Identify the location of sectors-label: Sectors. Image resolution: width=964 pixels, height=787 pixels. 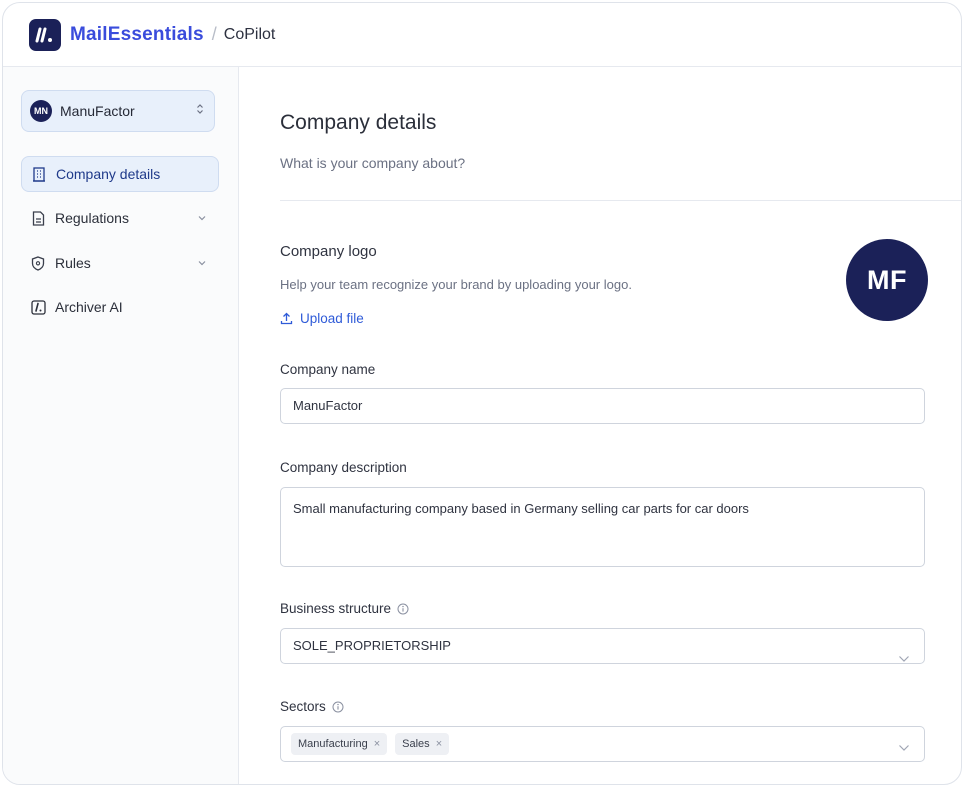
(303, 706).